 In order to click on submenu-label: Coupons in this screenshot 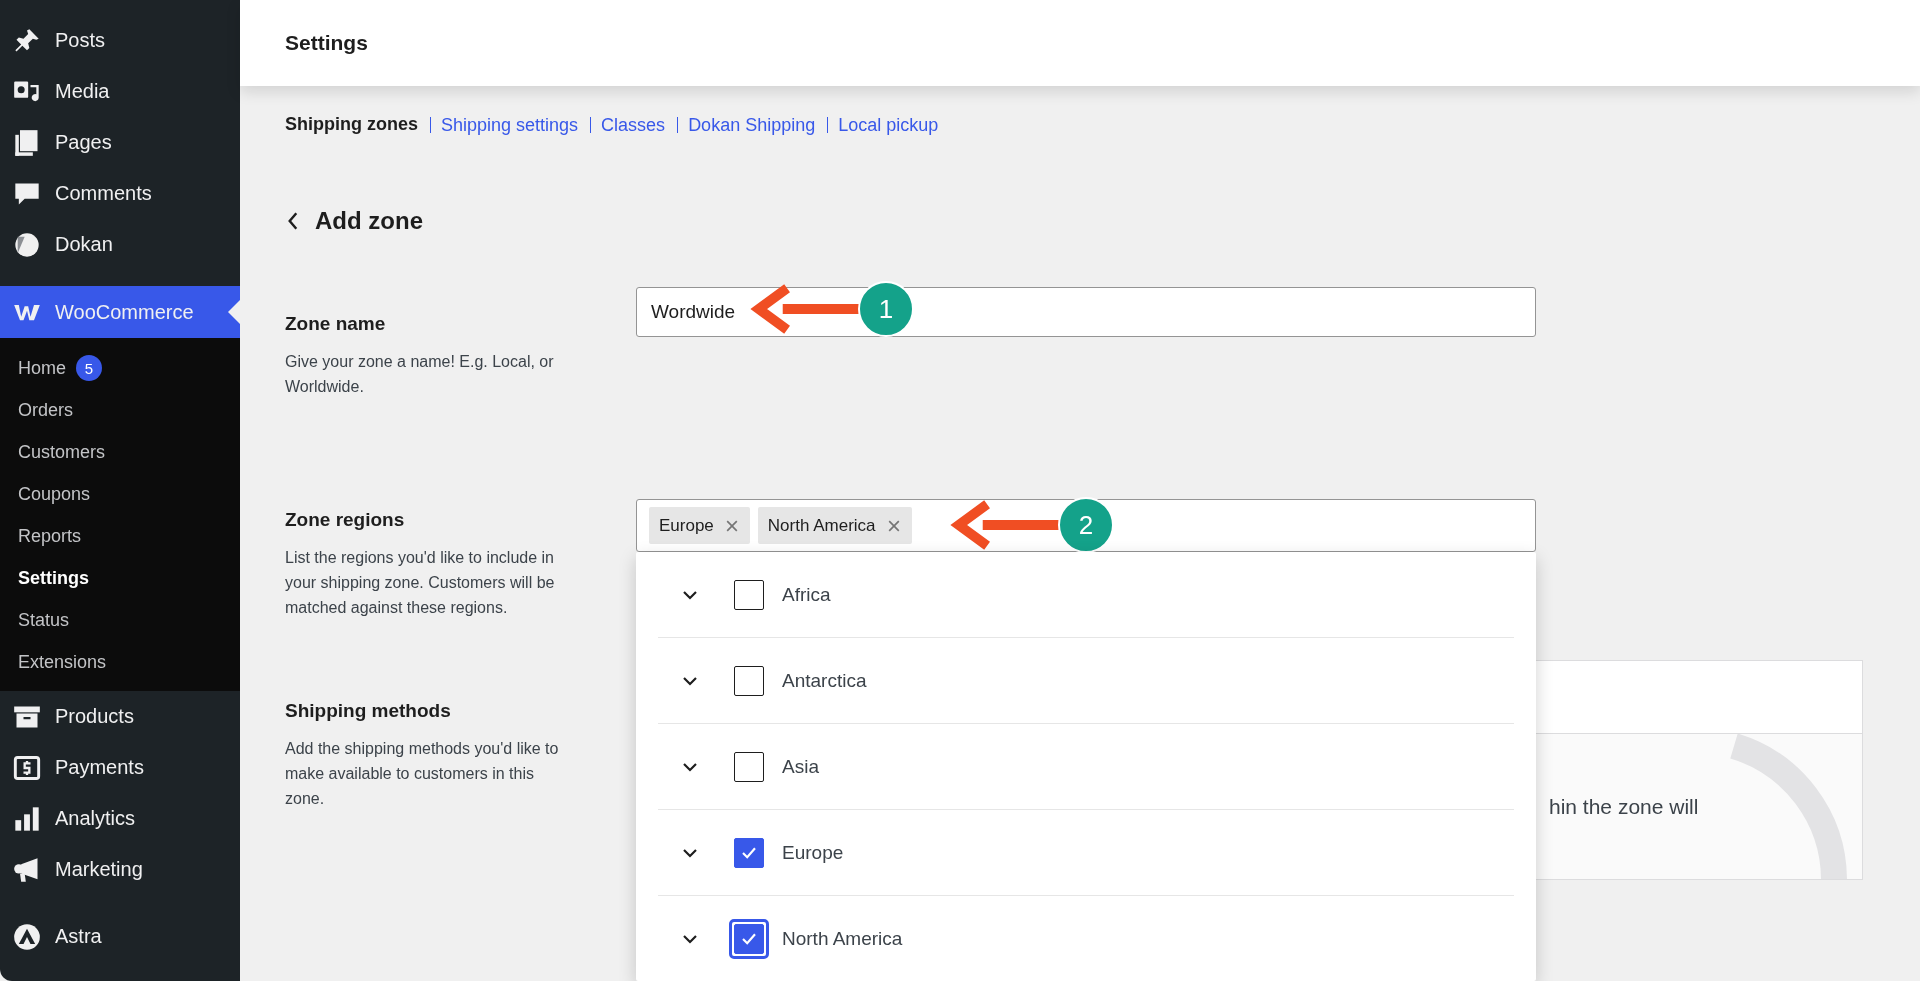, I will do `click(54, 494)`.